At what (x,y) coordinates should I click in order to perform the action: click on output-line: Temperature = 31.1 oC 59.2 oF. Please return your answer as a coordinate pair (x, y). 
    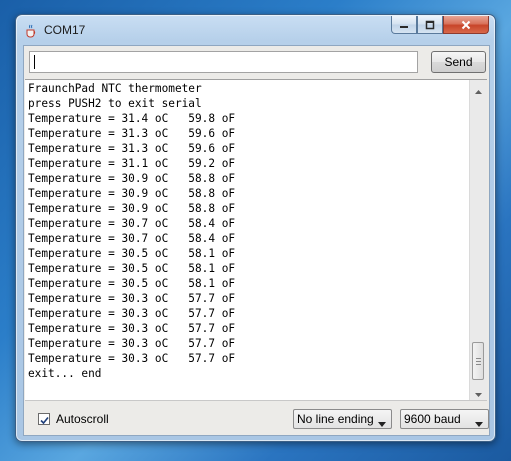
    Looking at the image, I should click on (132, 163).